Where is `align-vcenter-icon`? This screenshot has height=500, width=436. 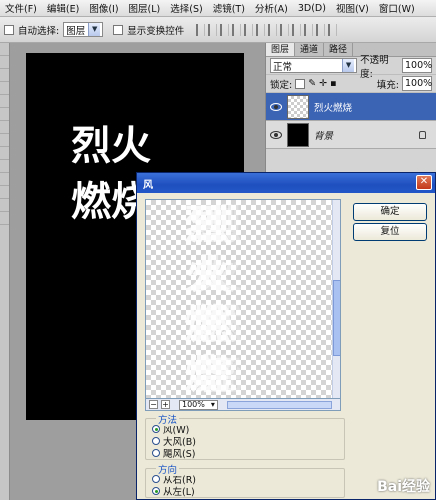 align-vcenter-icon is located at coordinates (213, 29).